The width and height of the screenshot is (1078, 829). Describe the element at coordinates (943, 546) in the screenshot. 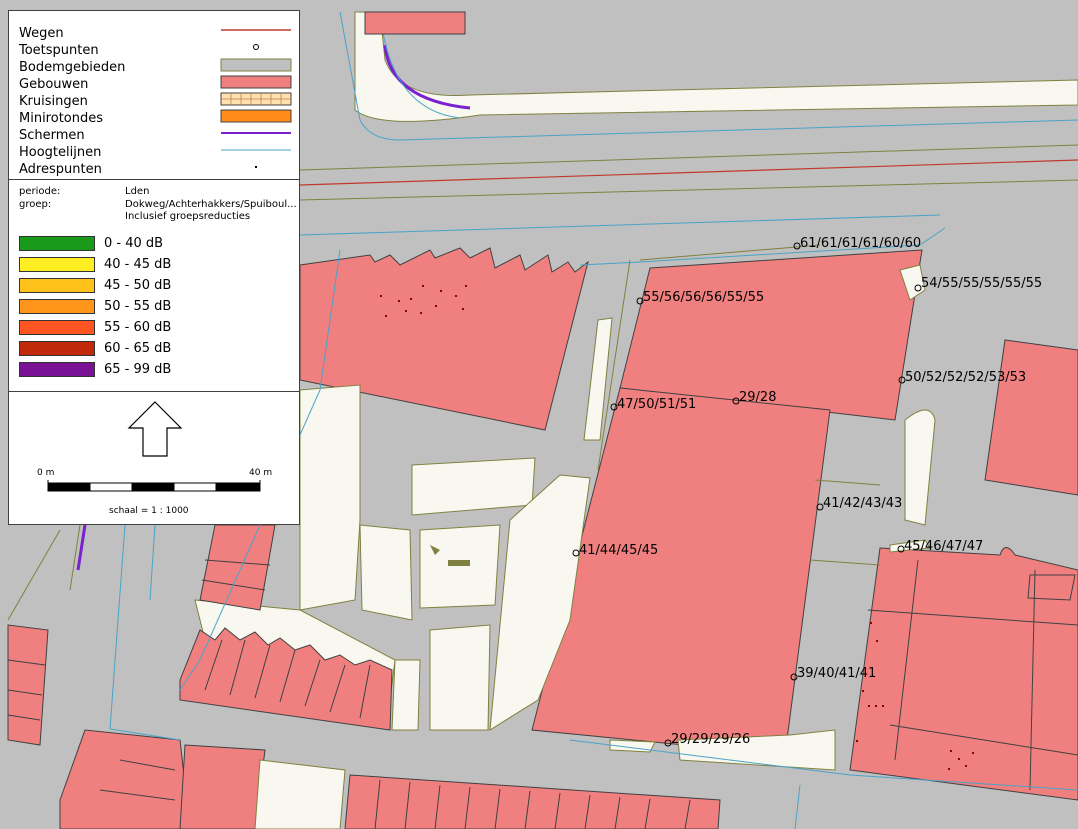

I see `test-point-label: 45/46/47/47` at that location.